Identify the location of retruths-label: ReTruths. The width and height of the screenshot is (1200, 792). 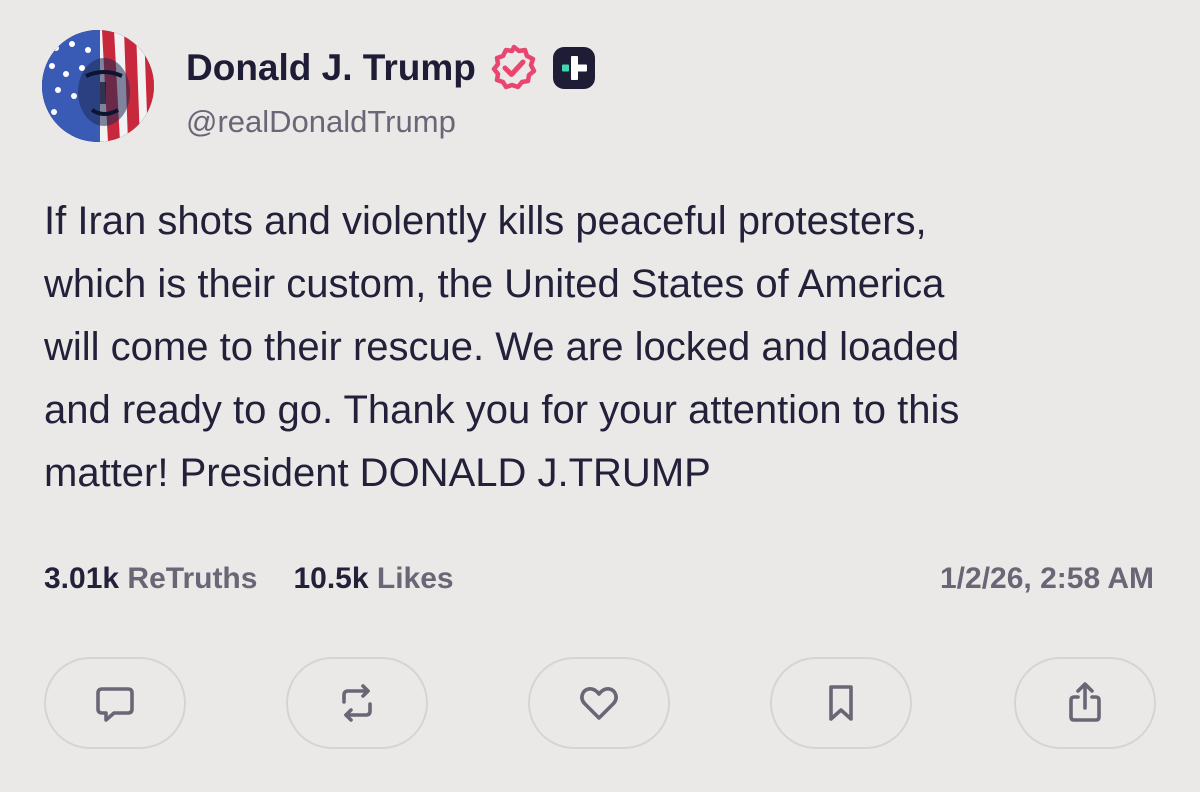
(192, 578).